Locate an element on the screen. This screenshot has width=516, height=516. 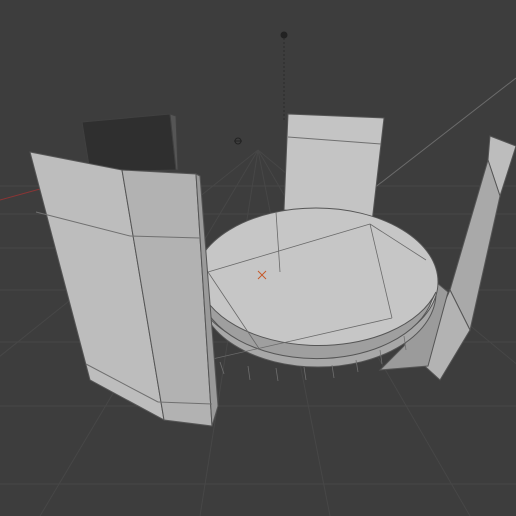
camera-origin-icon is located at coordinates (238, 141).